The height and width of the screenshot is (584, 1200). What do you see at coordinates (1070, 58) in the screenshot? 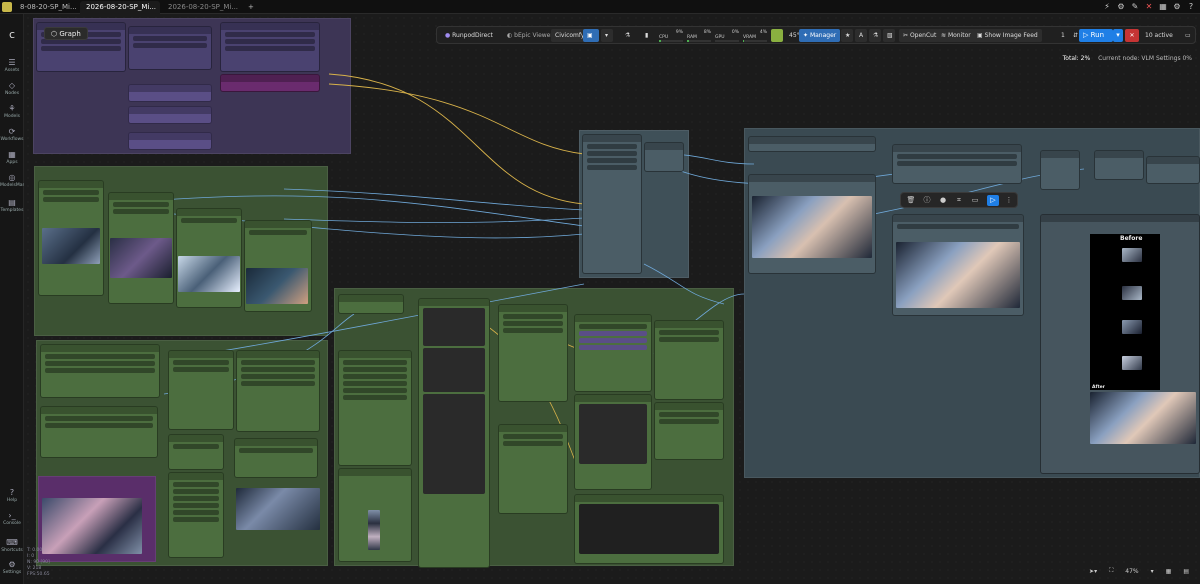
I see `total-label: Total:` at bounding box center [1070, 58].